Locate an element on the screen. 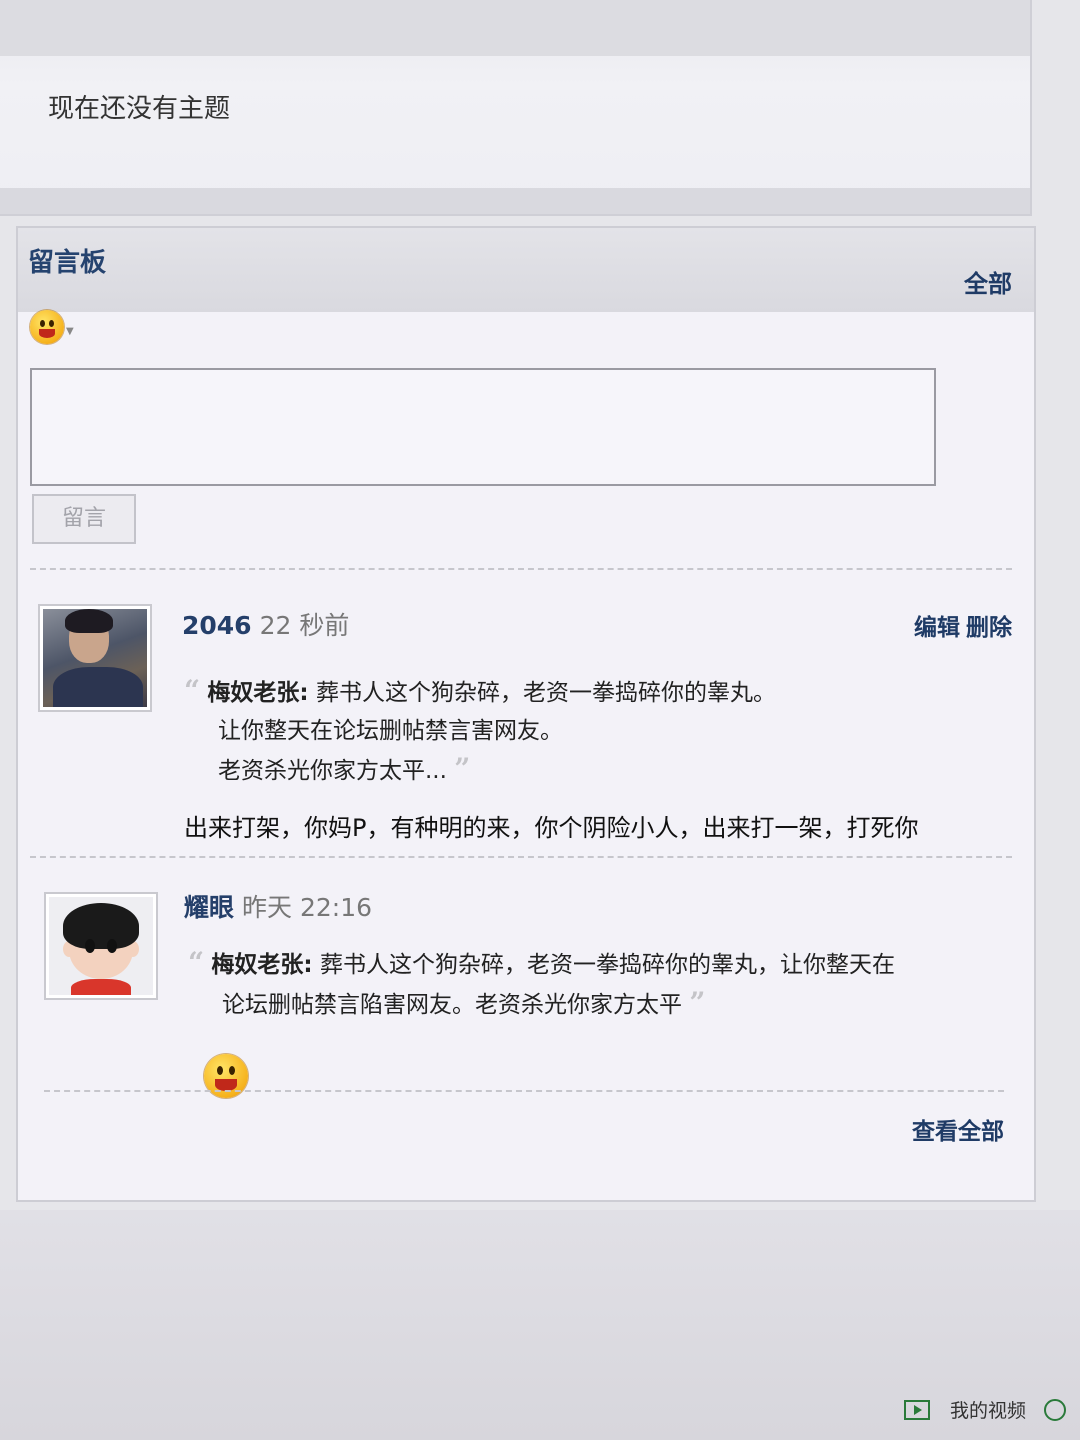  message-actions: 编辑 删除 is located at coordinates (960, 625).